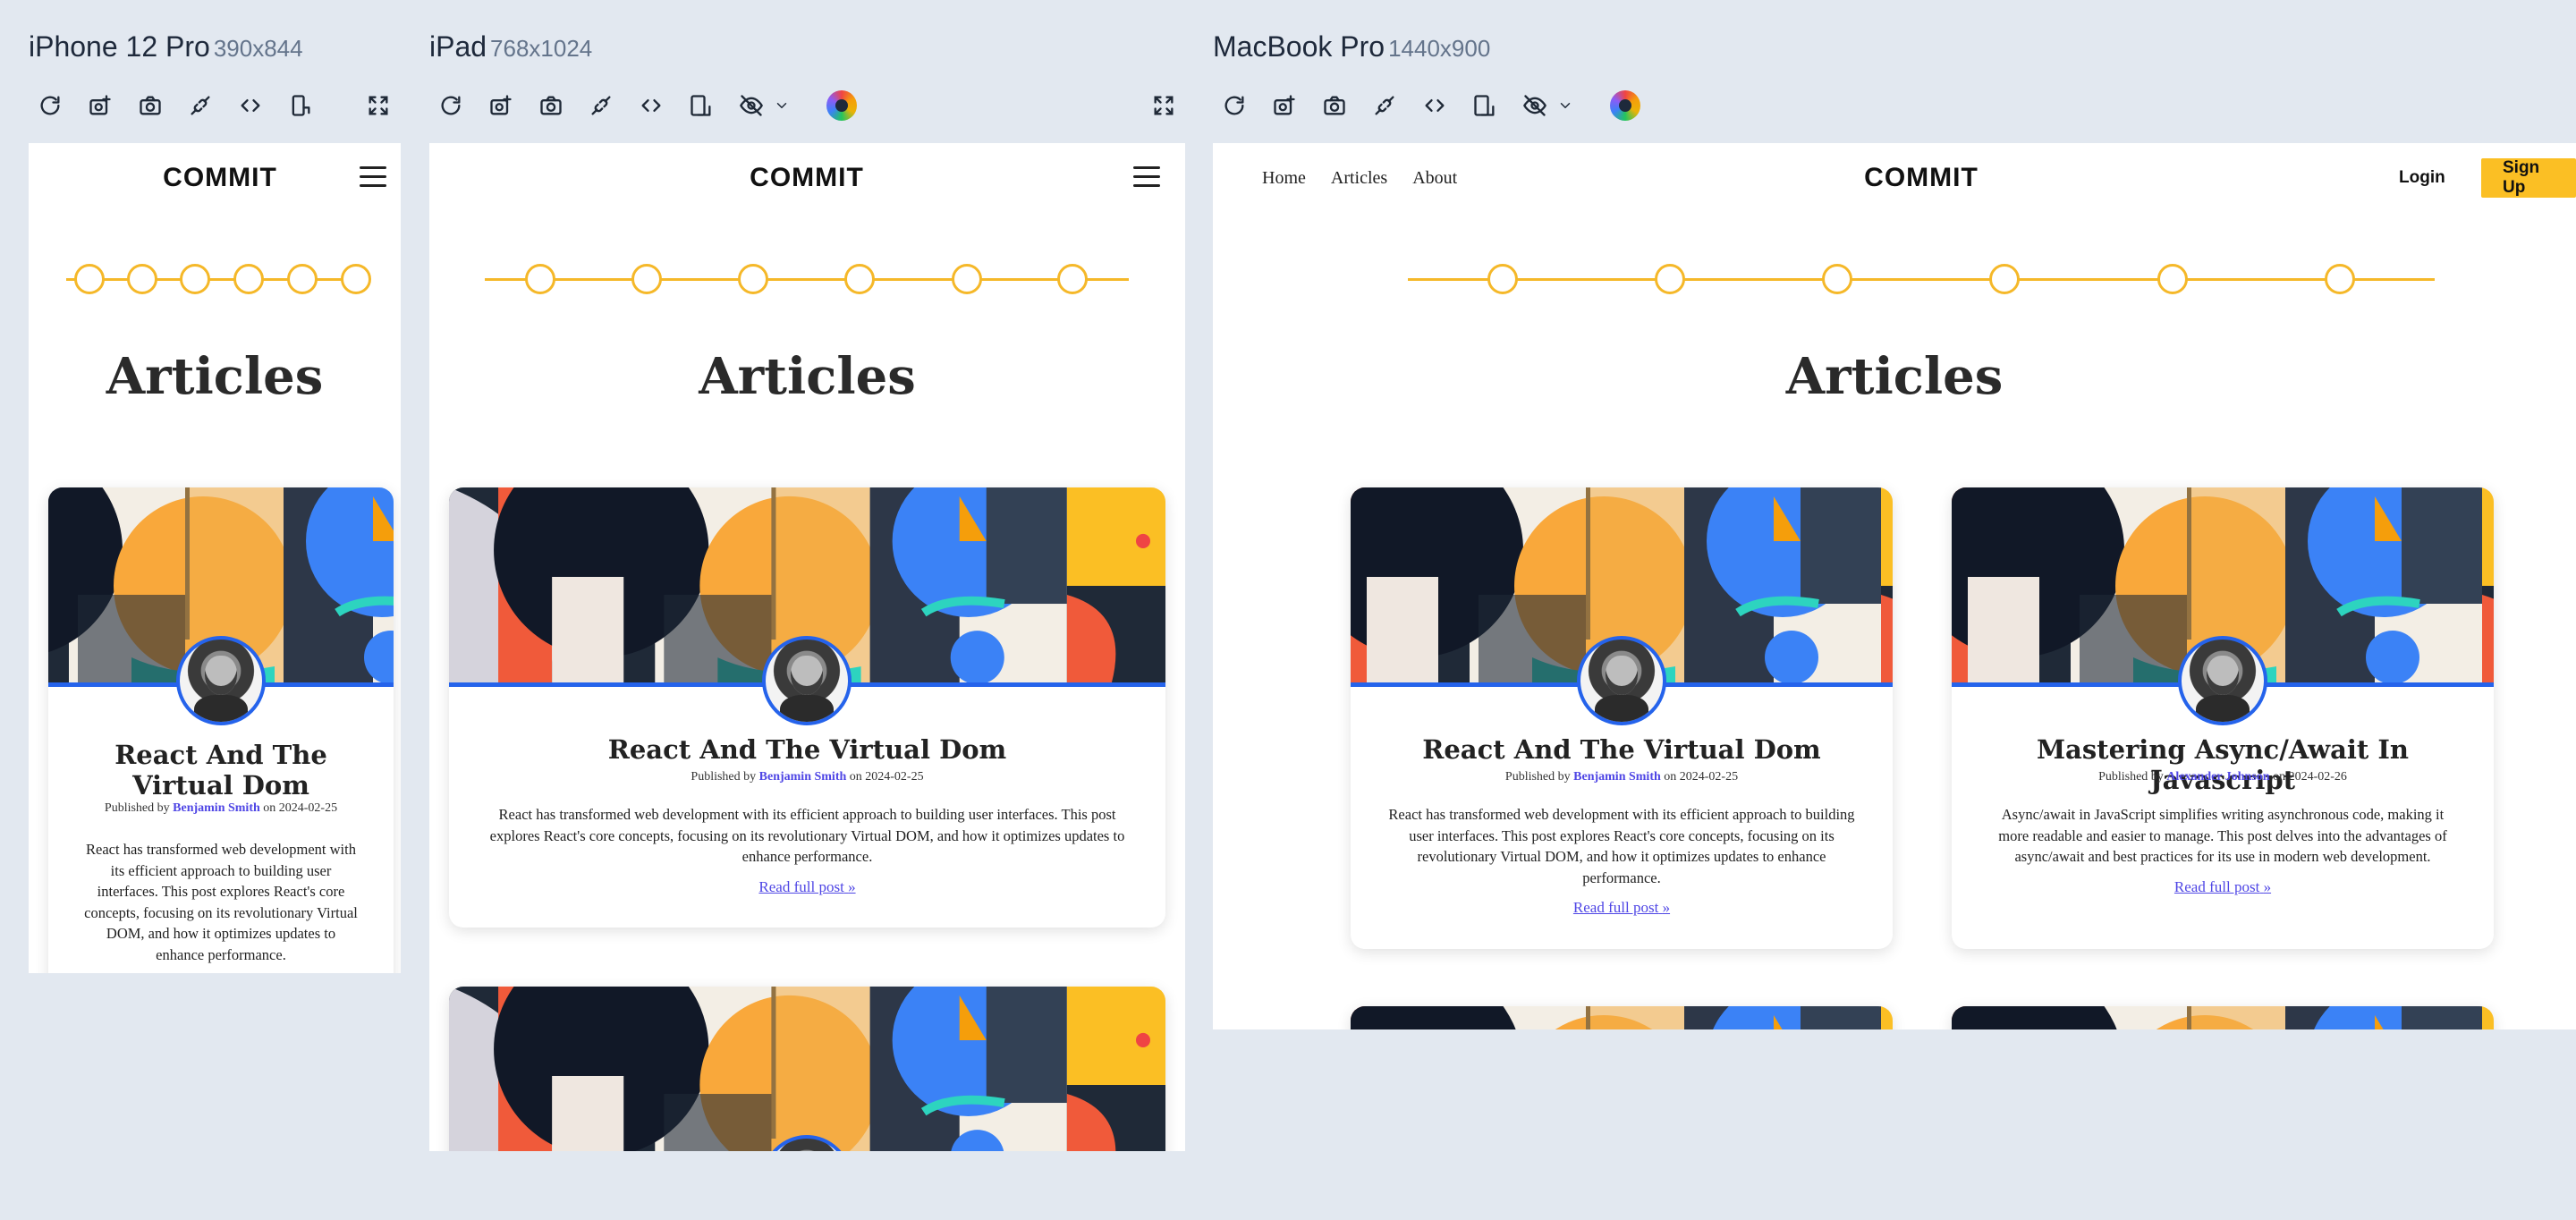 This screenshot has height=1220, width=2576. Describe the element at coordinates (2422, 178) in the screenshot. I see `login-button: Login` at that location.